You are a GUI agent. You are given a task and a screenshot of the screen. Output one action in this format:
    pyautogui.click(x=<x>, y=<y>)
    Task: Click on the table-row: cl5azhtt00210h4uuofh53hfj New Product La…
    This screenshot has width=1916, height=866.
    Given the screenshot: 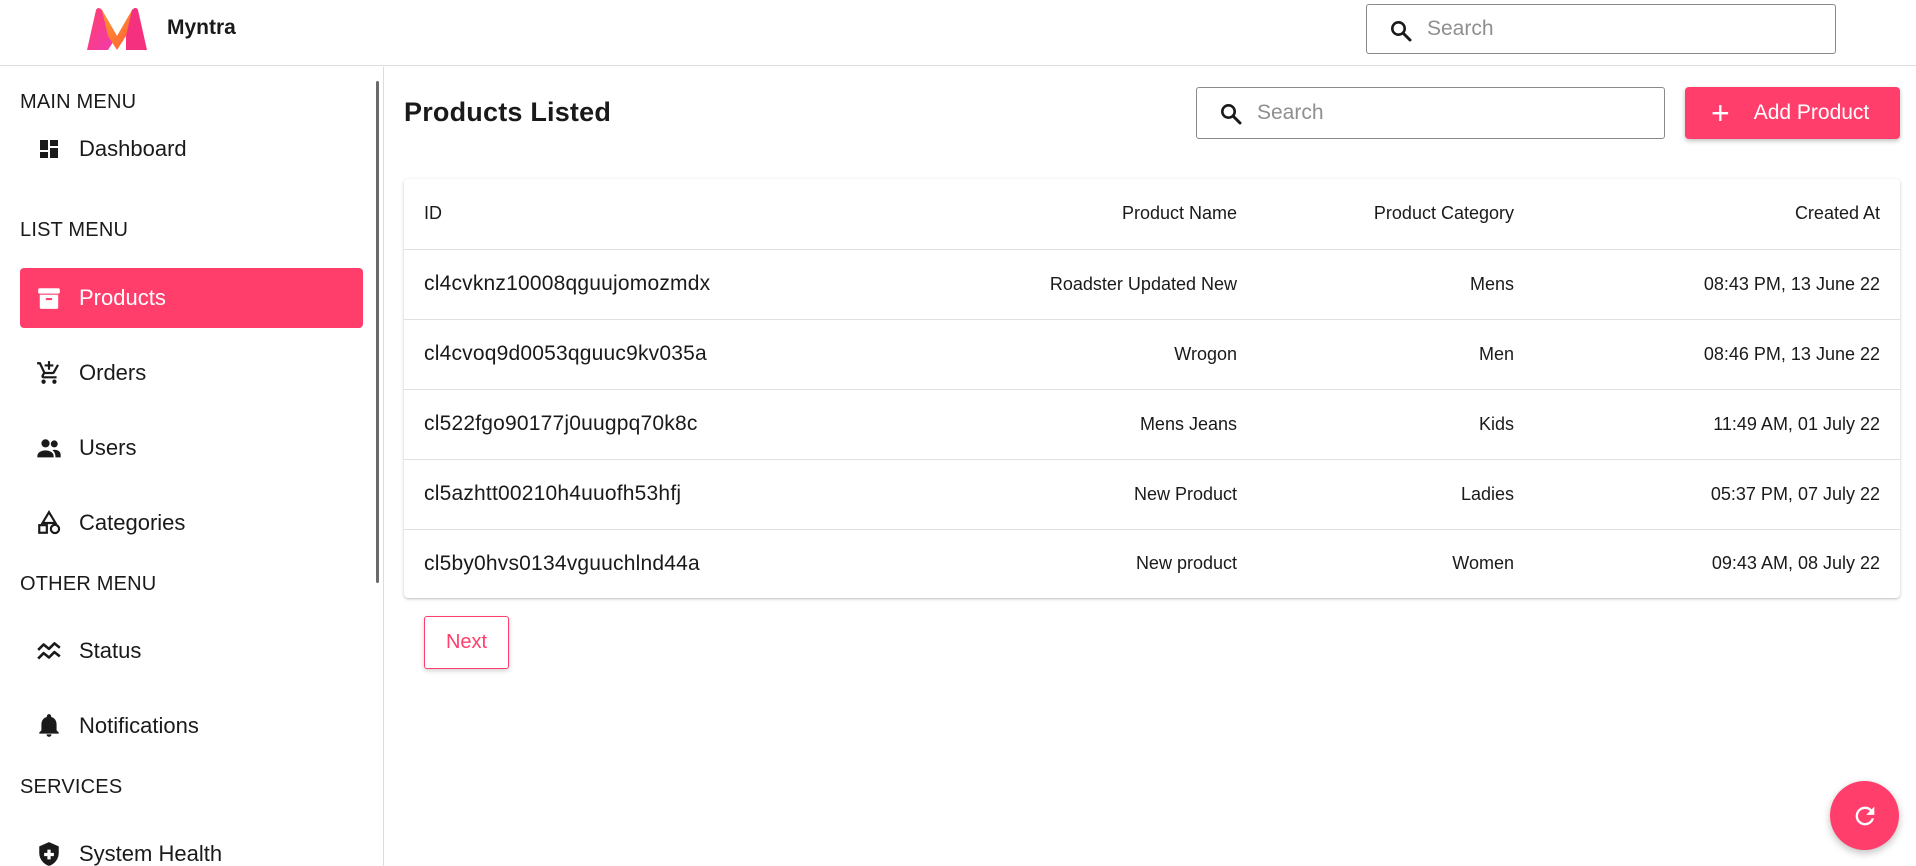 What is the action you would take?
    pyautogui.click(x=1152, y=494)
    